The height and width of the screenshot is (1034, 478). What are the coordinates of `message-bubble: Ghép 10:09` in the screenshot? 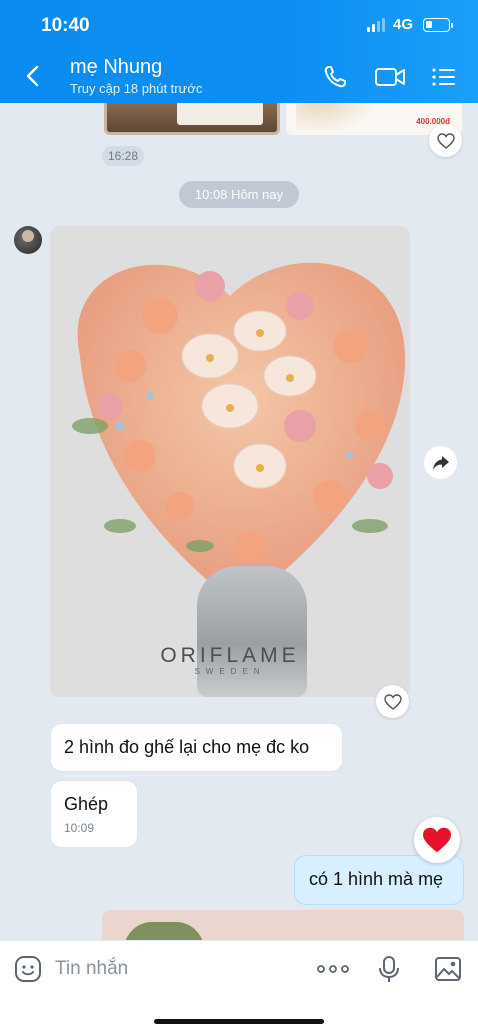 It's located at (94, 814).